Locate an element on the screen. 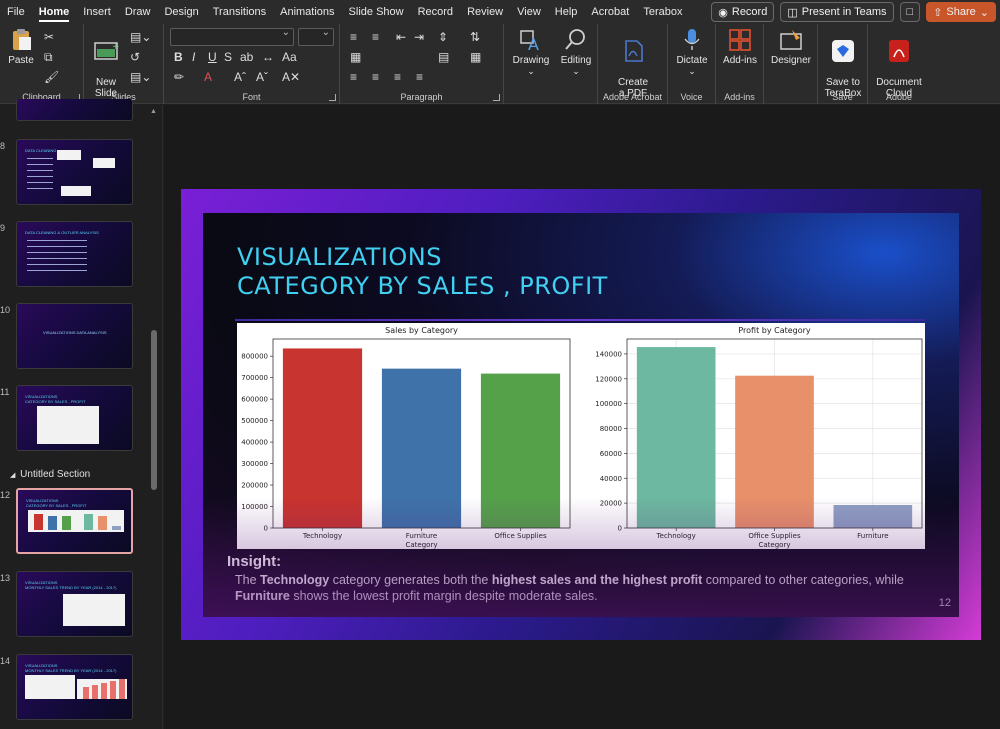 This screenshot has width=1000, height=729. y-tick-label: 0 is located at coordinates (620, 529).